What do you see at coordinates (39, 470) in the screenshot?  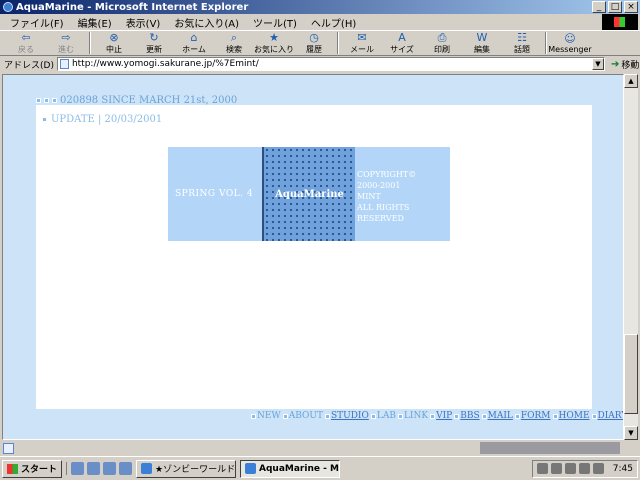 I see `start-label: スタート` at bounding box center [39, 470].